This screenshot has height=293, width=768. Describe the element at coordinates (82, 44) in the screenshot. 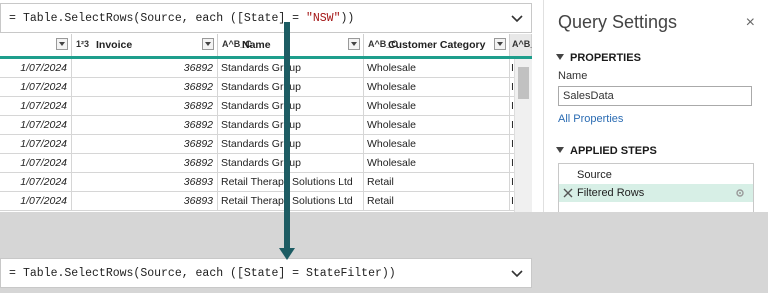

I see `number-type-icon: 1²3` at that location.